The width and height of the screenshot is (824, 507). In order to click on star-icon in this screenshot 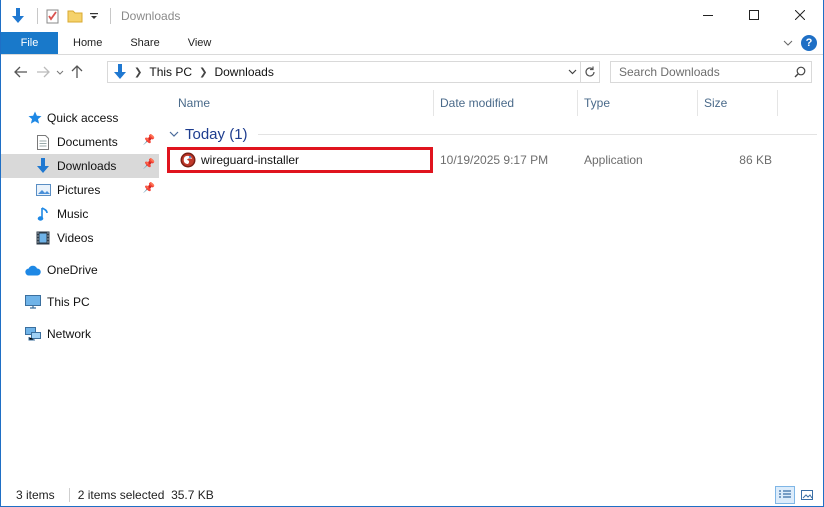, I will do `click(35, 118)`.